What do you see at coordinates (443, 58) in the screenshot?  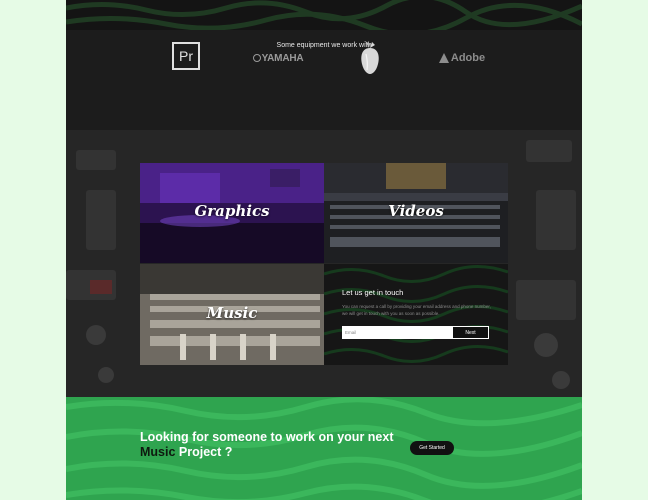 I see `adobe-a-icon` at bounding box center [443, 58].